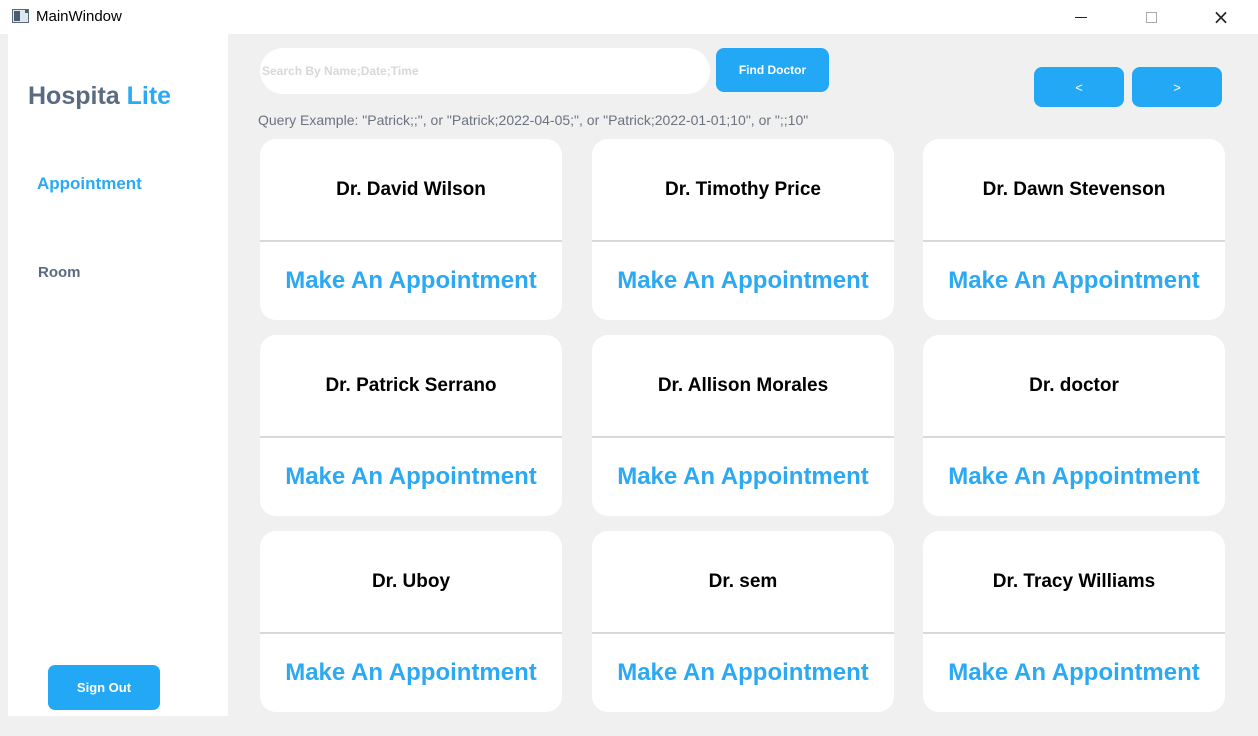  I want to click on doctor-card: Dr. doctor Make An Appointment, so click(1074, 425).